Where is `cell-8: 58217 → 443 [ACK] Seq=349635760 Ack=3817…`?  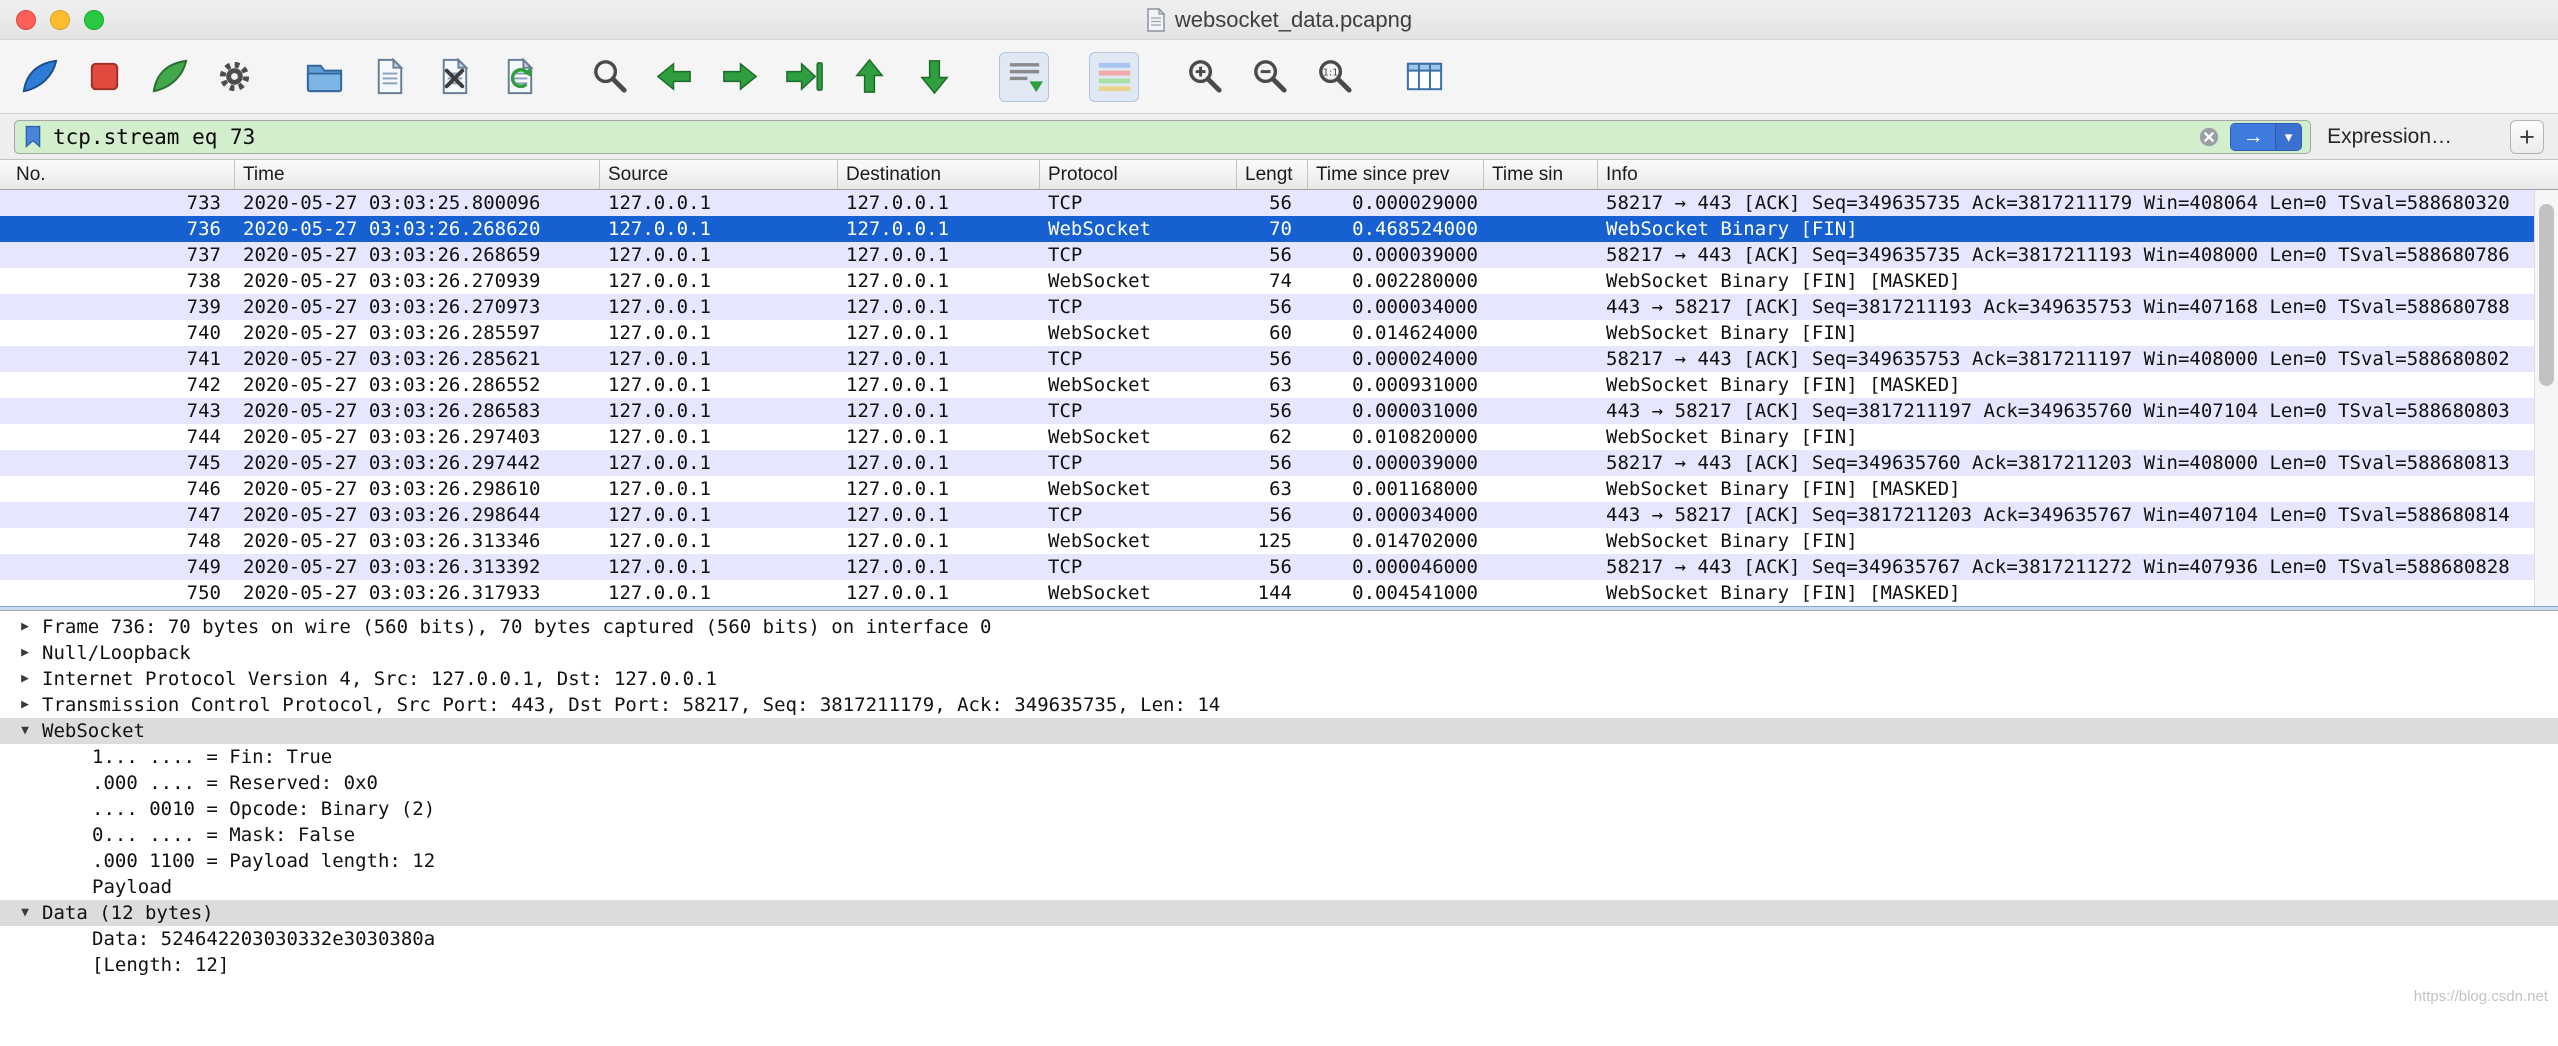
cell-8: 58217 → 443 [ACK] Seq=349635760 Ack=3817… is located at coordinates (2058, 463).